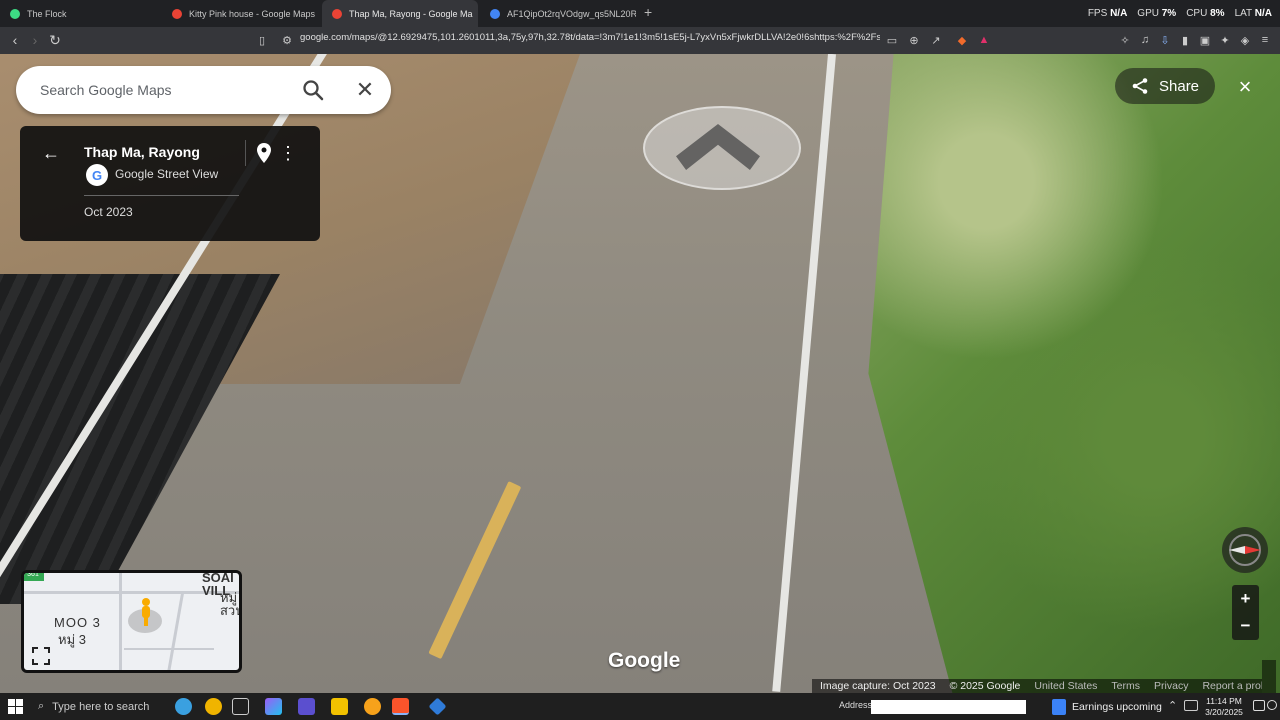 Image resolution: width=1280 pixels, height=720 pixels. What do you see at coordinates (475, 570) in the screenshot?
I see `yellow-road-marking` at bounding box center [475, 570].